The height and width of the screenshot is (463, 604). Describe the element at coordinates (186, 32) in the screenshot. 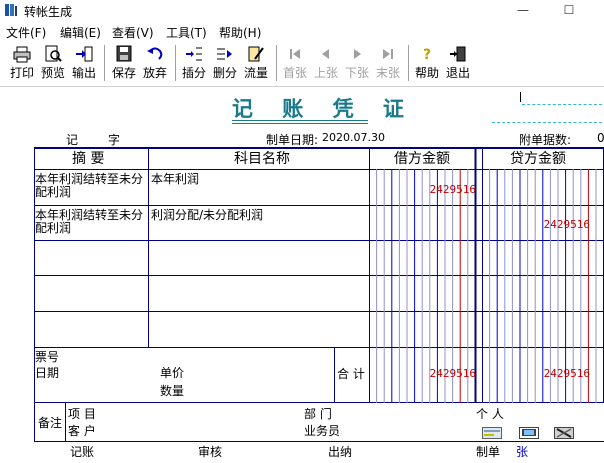

I see `menu-tools: 工具(T)` at that location.